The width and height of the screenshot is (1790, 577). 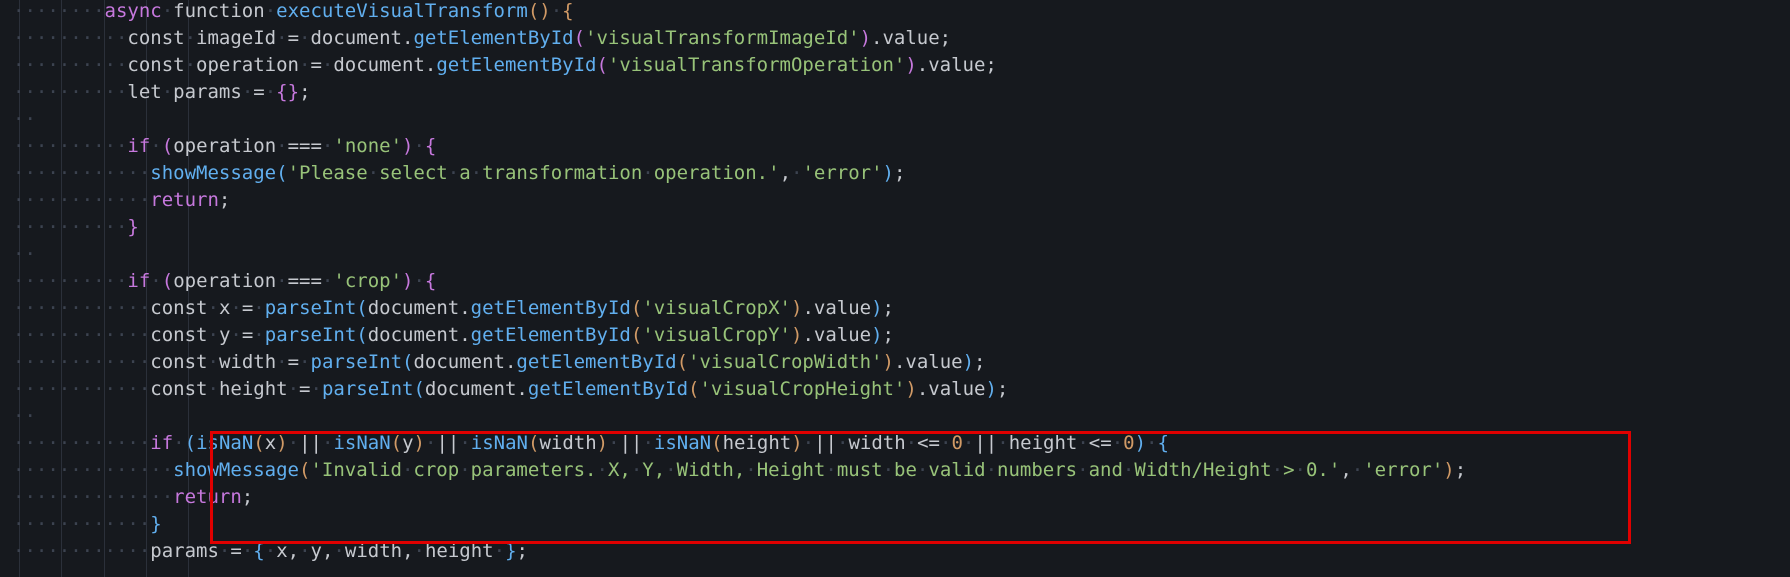 I want to click on code-token: 'visualCropY', so click(x=716, y=335).